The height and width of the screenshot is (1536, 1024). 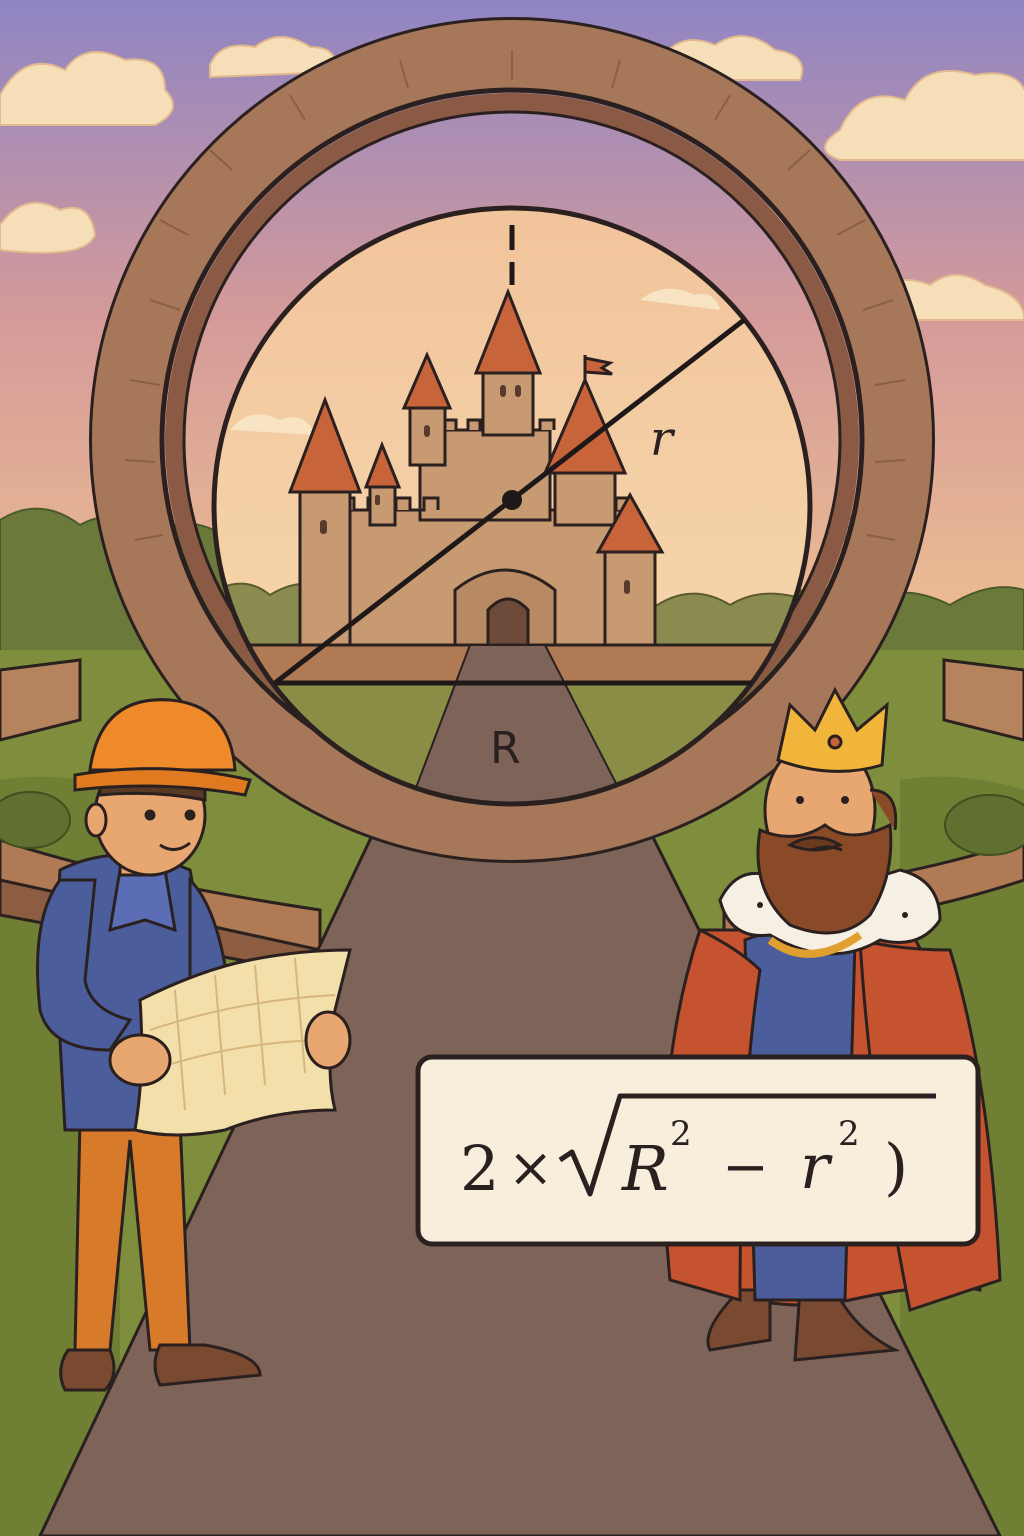 What do you see at coordinates (896, 1166) in the screenshot?
I see `formula-close-paren: )` at bounding box center [896, 1166].